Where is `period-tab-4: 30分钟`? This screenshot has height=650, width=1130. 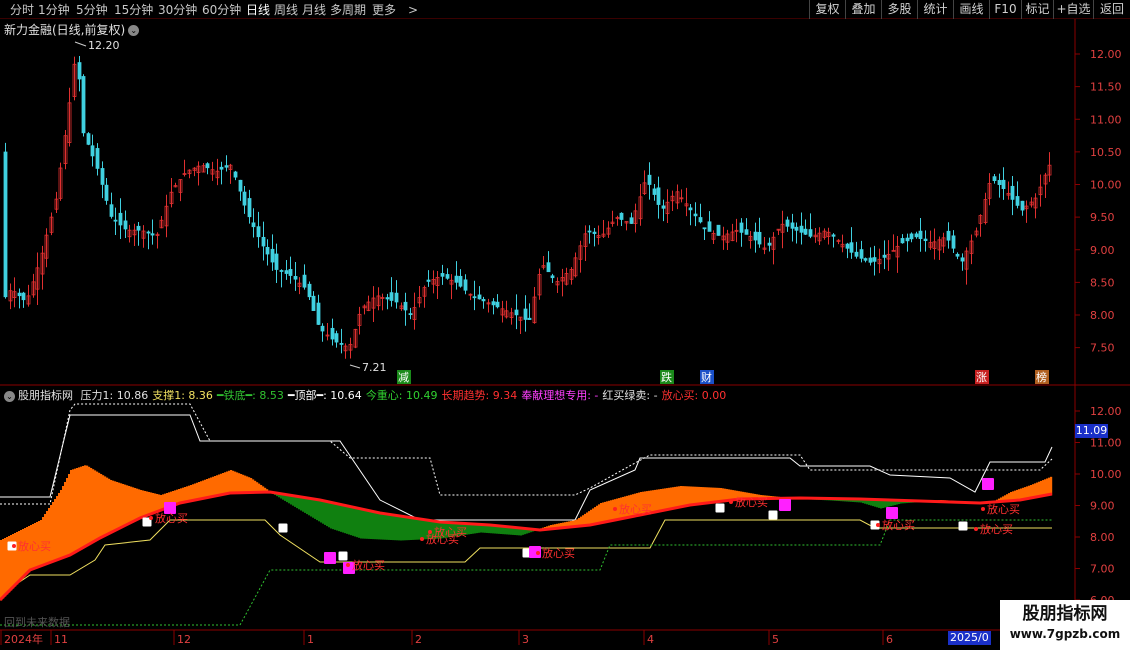
period-tab-4: 30分钟 is located at coordinates (177, 10).